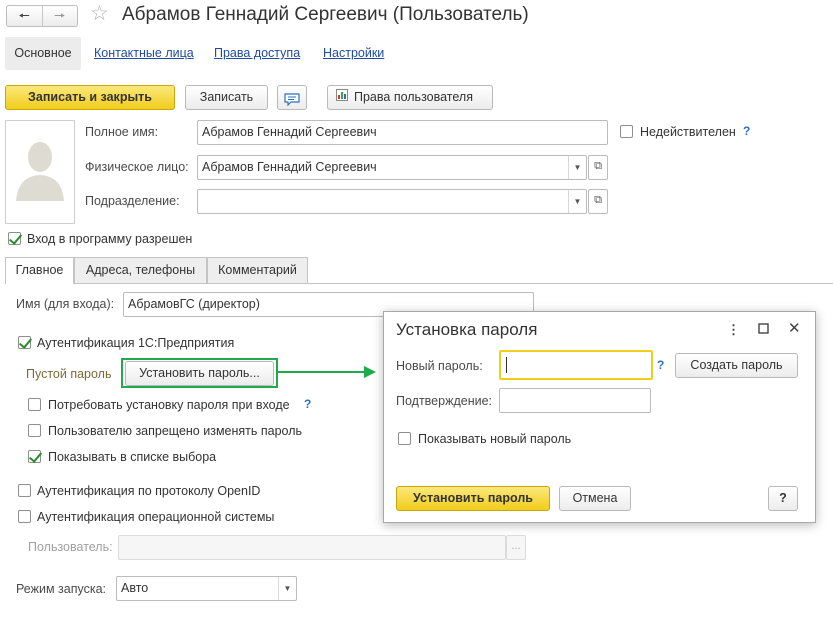 The height and width of the screenshot is (632, 833). What do you see at coordinates (473, 498) in the screenshot?
I see `dialog-set-password-button: Установить пароль` at bounding box center [473, 498].